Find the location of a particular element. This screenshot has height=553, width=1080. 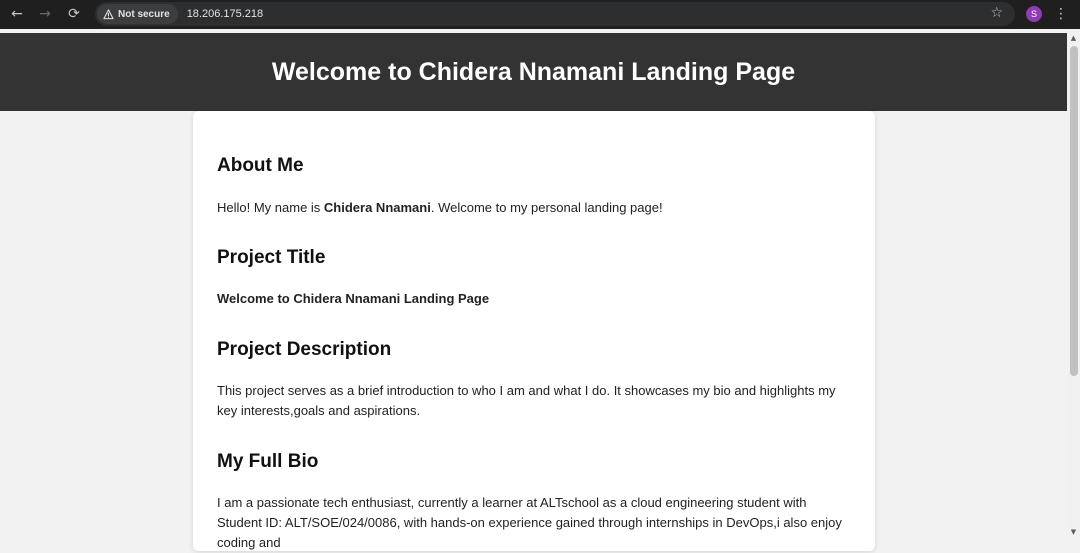

browser-toolbar: ← → ⟳ Not secure 18.206.175.218 ☆ S ⋮ is located at coordinates (540, 14).